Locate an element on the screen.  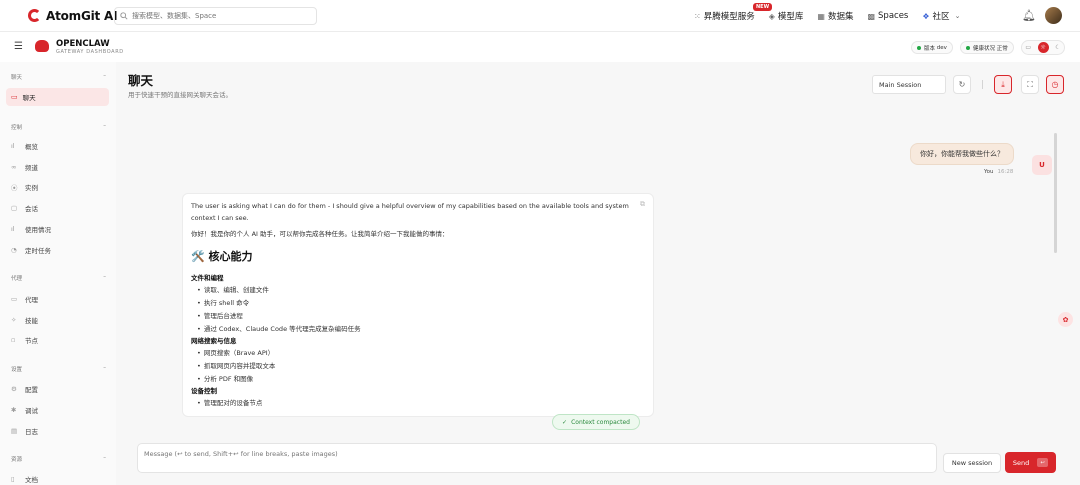
sidebar-item-label: 代理 is located at coordinates (31, 300).